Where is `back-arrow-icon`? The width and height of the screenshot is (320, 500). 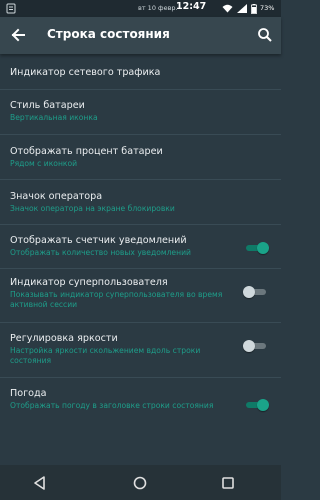 back-arrow-icon is located at coordinates (18, 35).